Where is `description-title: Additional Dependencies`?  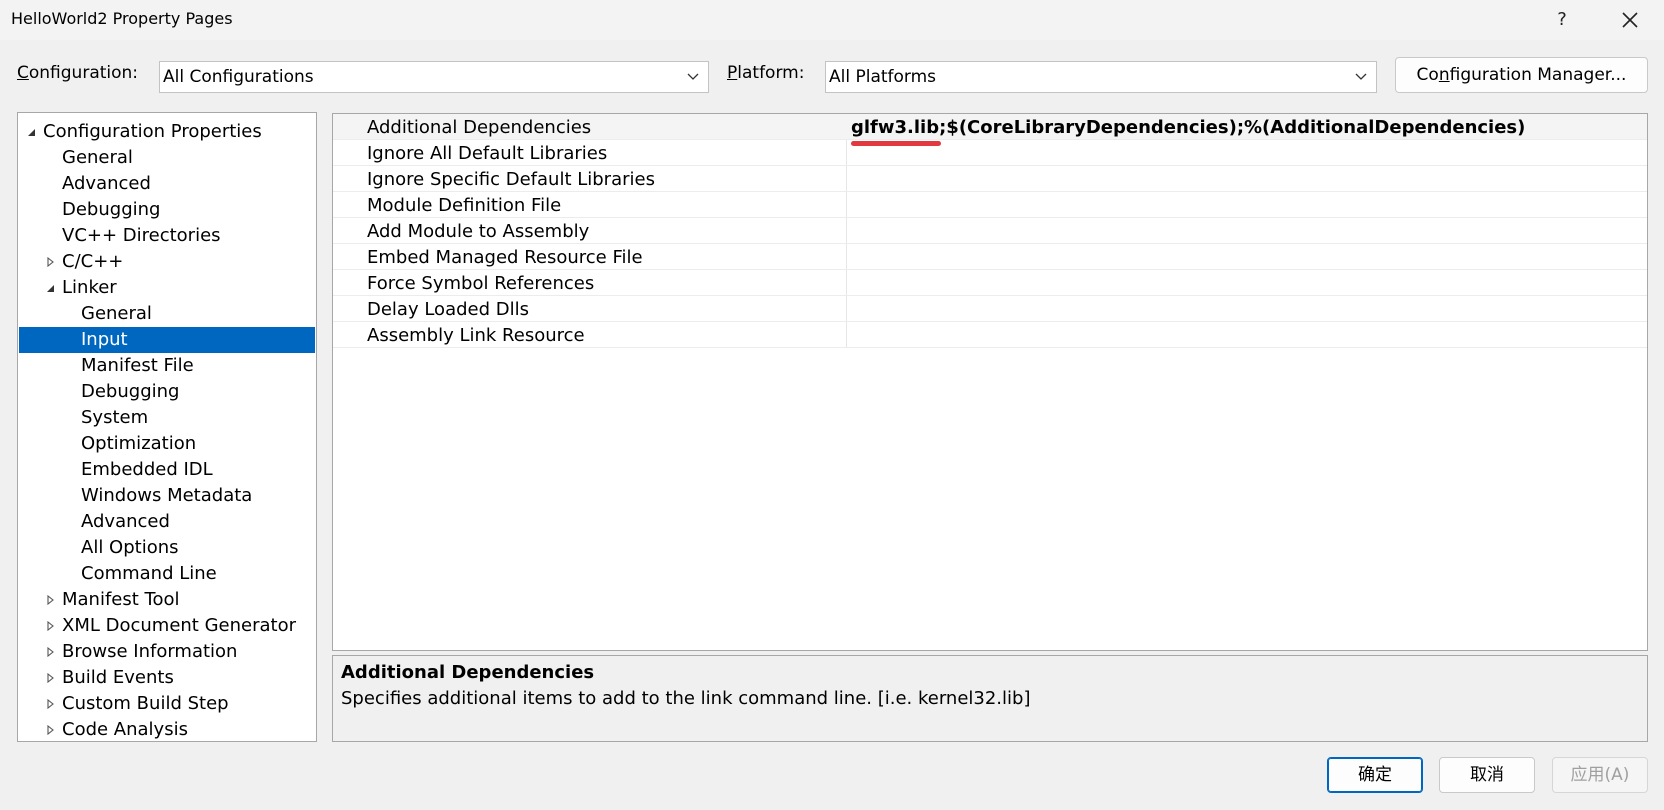 description-title: Additional Dependencies is located at coordinates (468, 672).